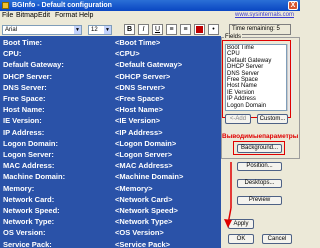  I want to click on fields-annotation-box, so click(256, 79).